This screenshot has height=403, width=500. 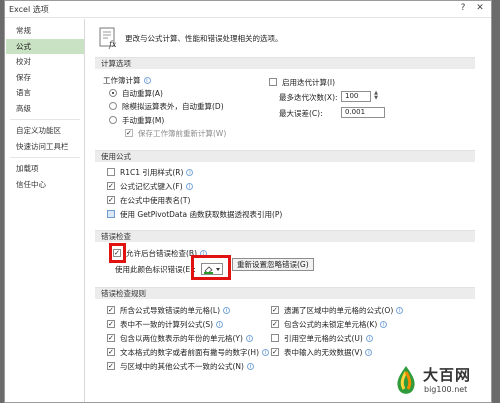 I want to click on rule-label: 所含公式导致错误的单元格(L), so click(x=170, y=310).